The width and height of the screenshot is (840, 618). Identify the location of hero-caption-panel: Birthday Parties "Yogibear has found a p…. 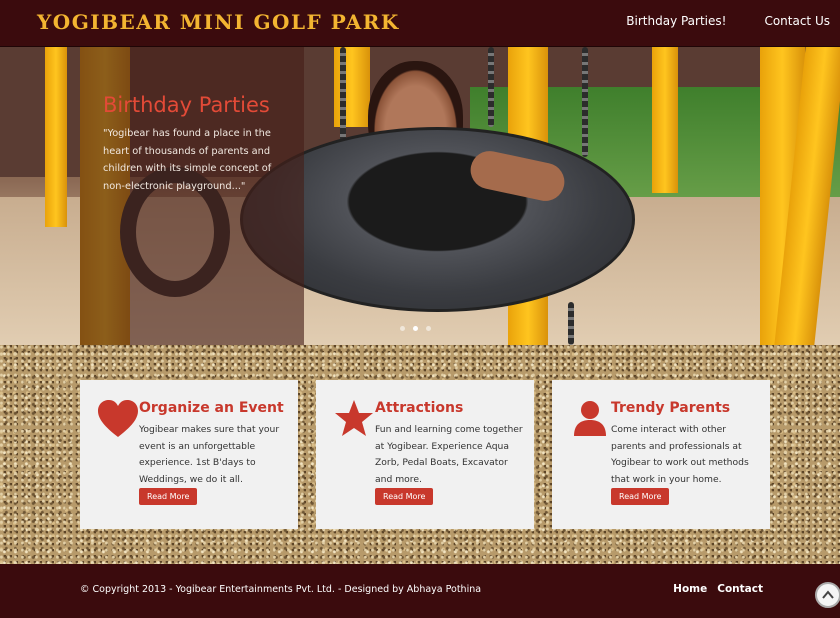
(192, 196).